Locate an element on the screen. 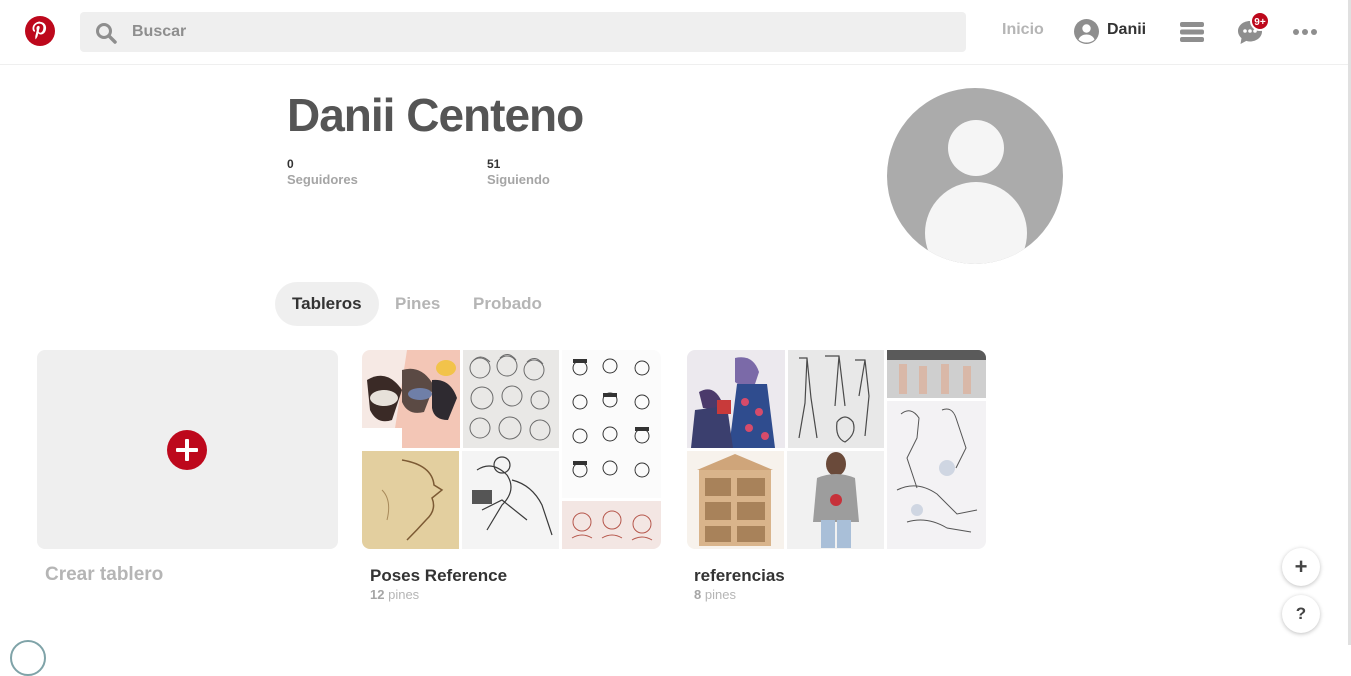 The height and width of the screenshot is (676, 1351). create-board-card is located at coordinates (187, 449).